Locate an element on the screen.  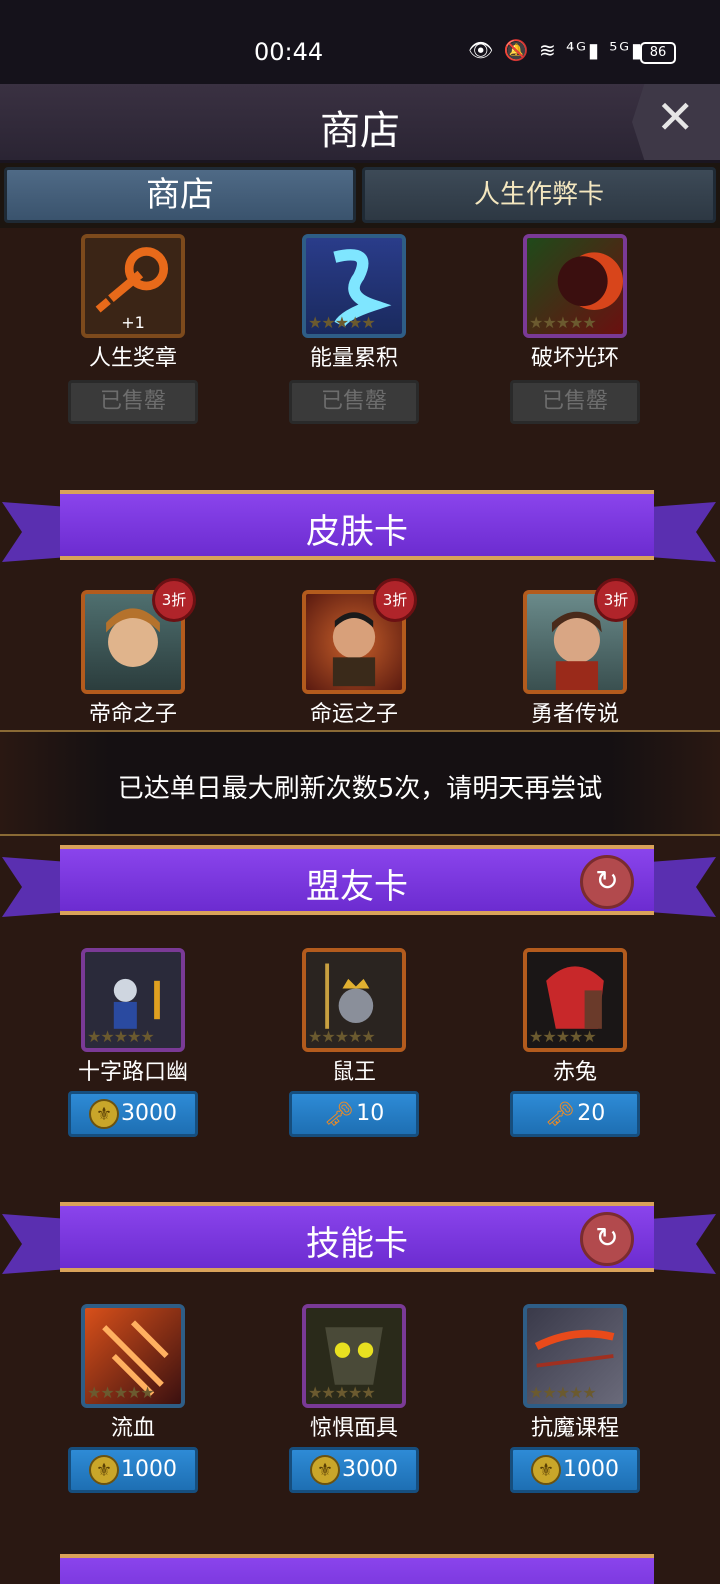
item-name: 赤兔 is located at coordinates (574, 1072).